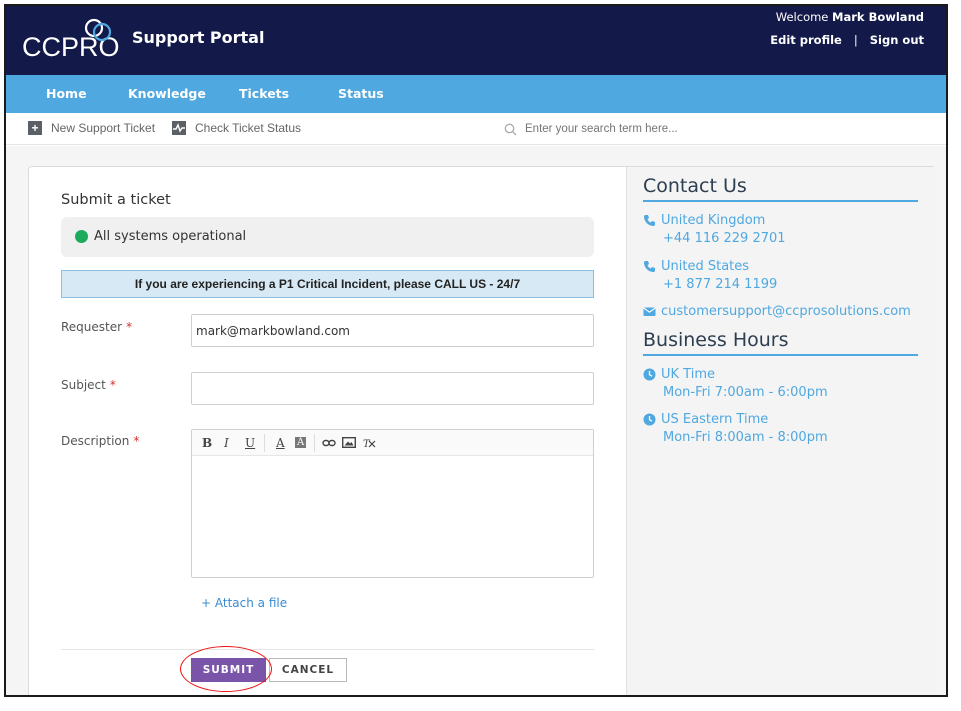 This screenshot has height=711, width=961. I want to click on uk-phone-label: United Kingdom, so click(704, 220).